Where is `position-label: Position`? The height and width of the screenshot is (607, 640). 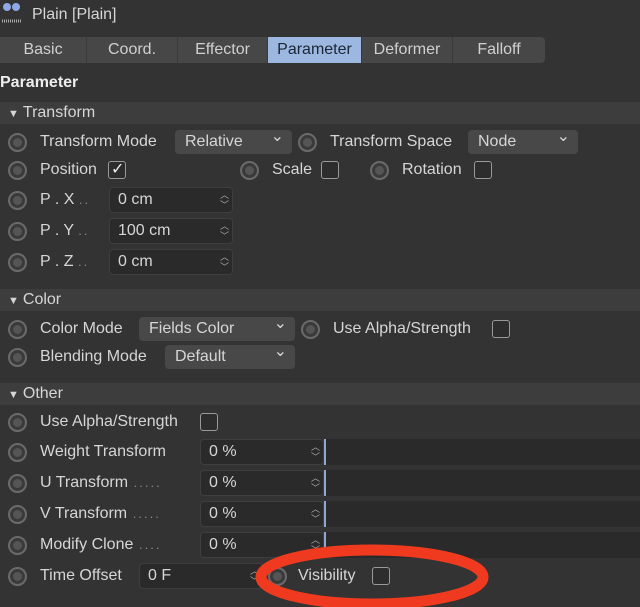 position-label: Position is located at coordinates (68, 169).